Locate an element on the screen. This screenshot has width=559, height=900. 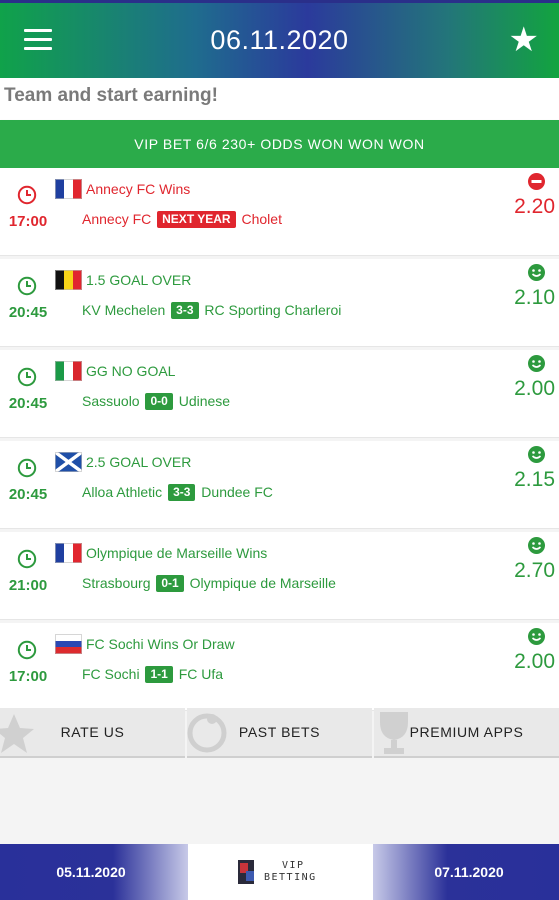
app-header: 06.11.2020 ★ is located at coordinates (279, 39).